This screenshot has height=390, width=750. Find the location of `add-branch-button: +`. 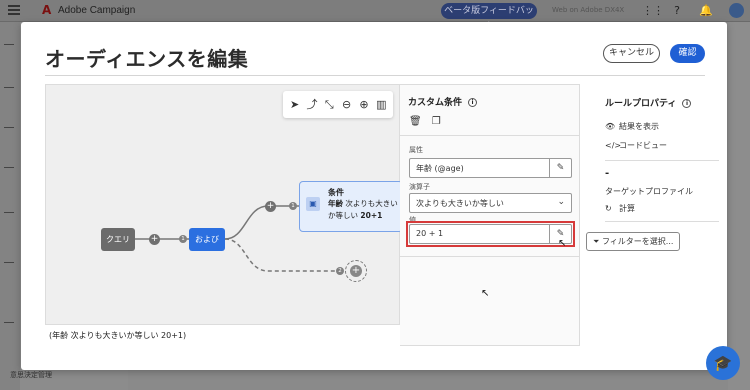

add-branch-button: + is located at coordinates (356, 271).